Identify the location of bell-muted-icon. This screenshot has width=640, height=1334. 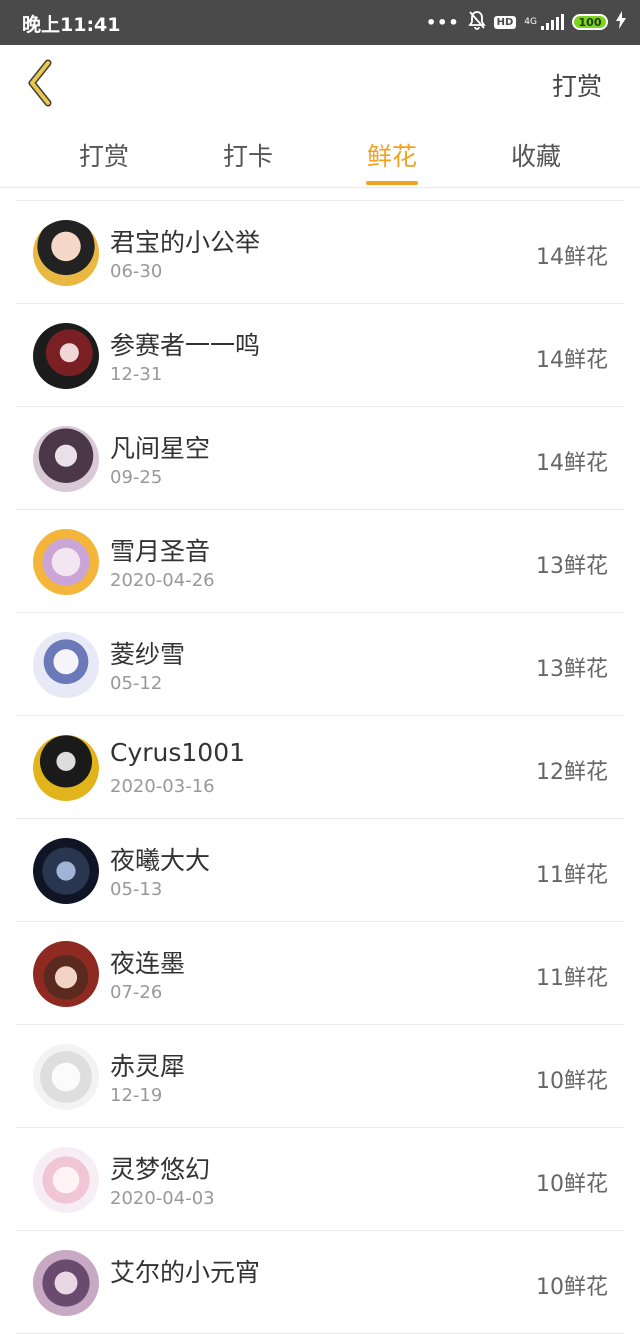
(476, 22).